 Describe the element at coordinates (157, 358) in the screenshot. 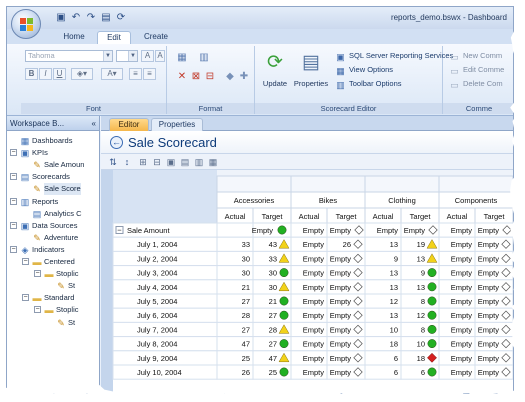

I see `row-label: July 9, 2004` at that location.